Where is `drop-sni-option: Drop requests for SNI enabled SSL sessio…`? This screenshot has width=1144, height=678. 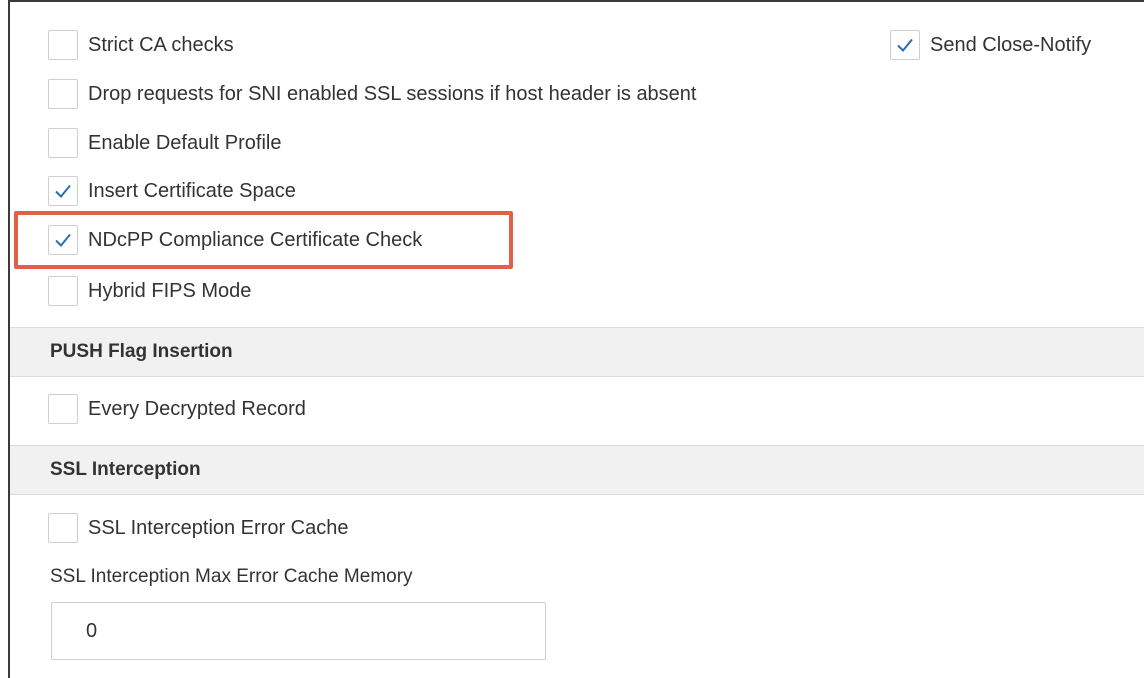 drop-sni-option: Drop requests for SNI enabled SSL sessio… is located at coordinates (372, 94).